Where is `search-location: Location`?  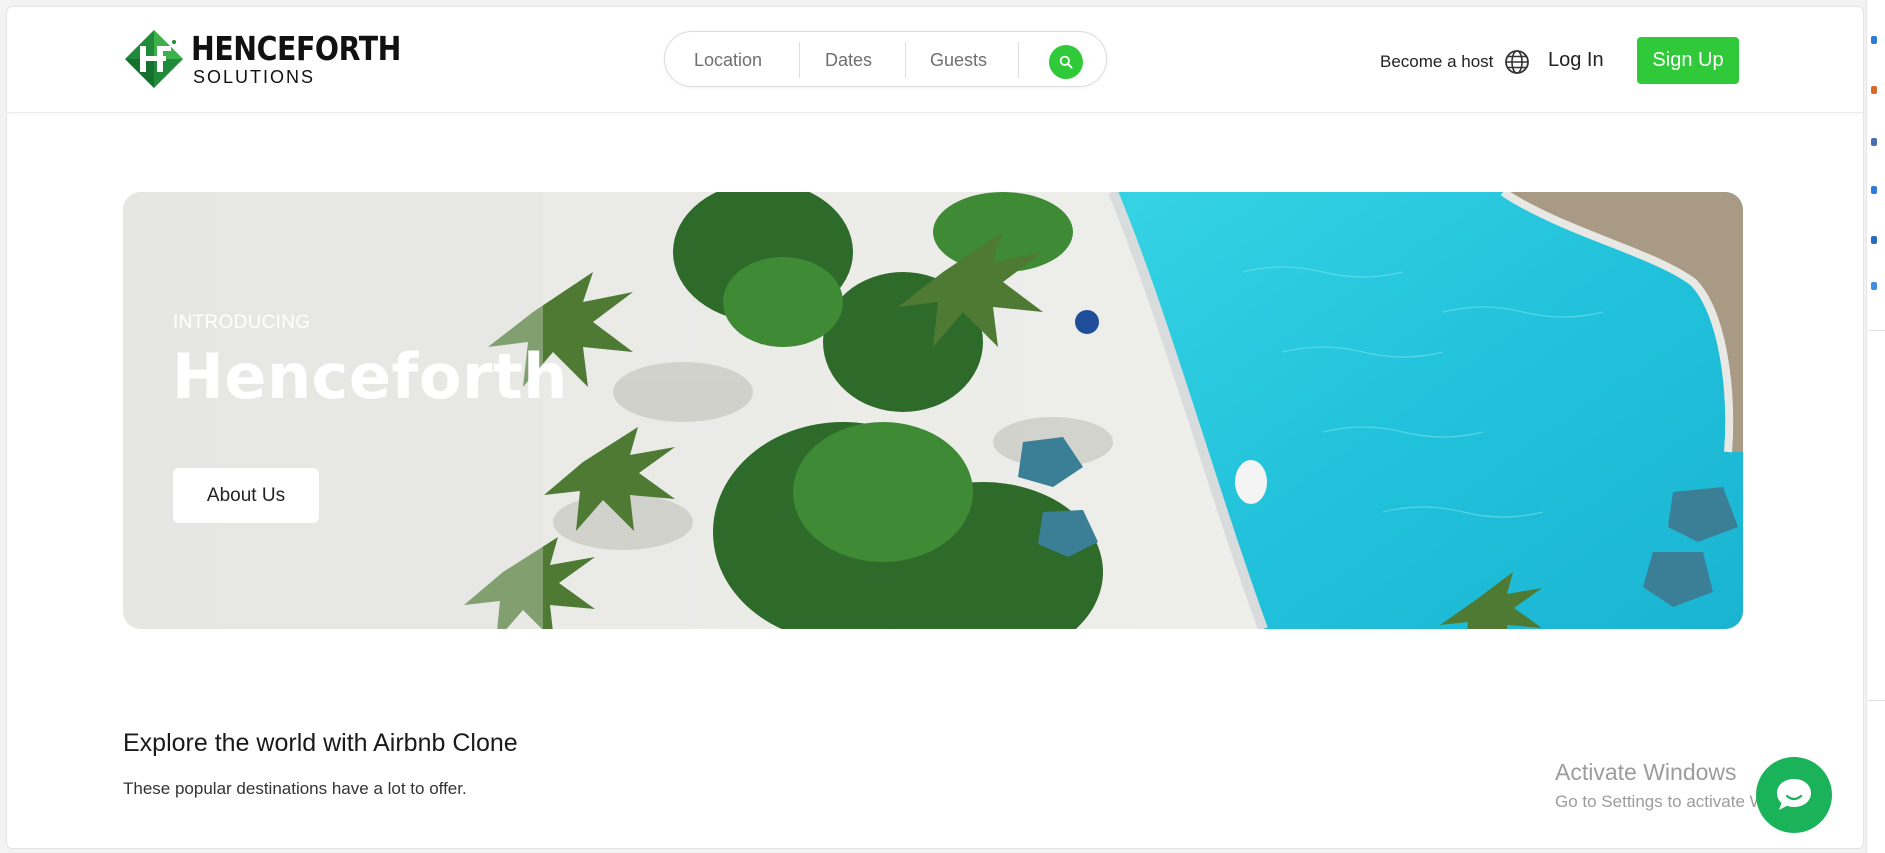 search-location: Location is located at coordinates (728, 60).